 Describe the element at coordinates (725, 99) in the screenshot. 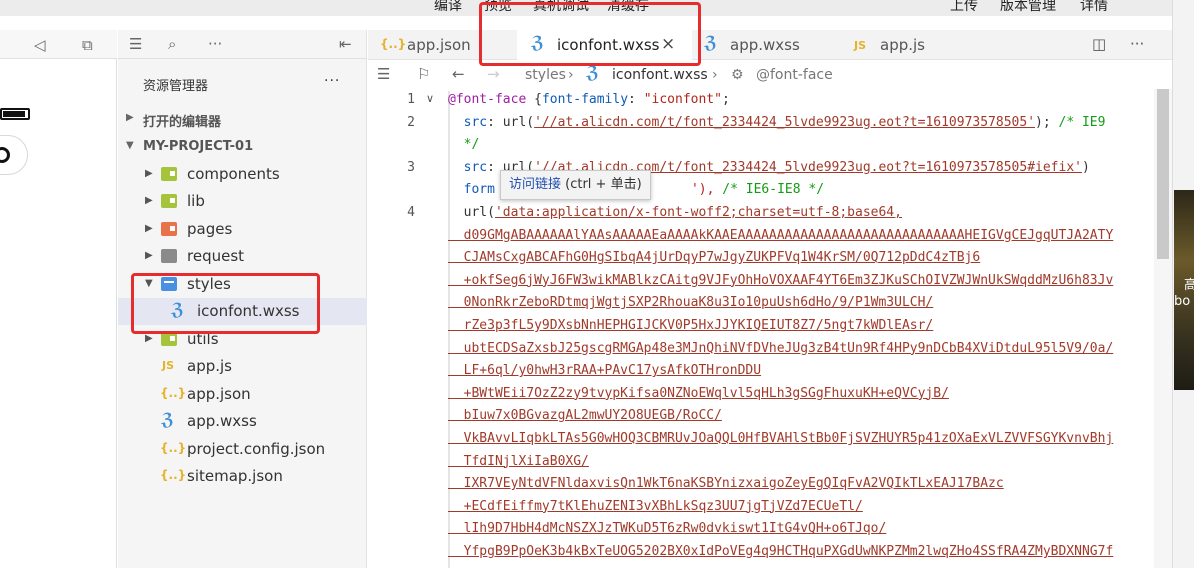

I see `code-token: ;` at that location.